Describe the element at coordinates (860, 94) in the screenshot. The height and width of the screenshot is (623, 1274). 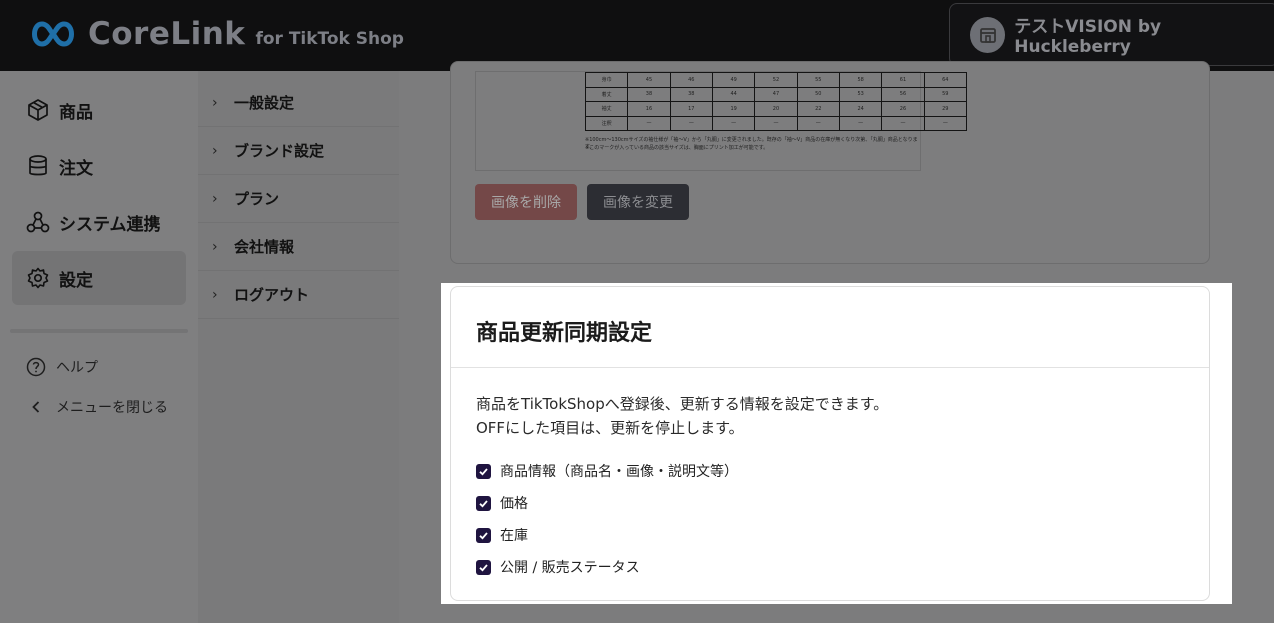
I see `size-chart-cell: 53` at that location.